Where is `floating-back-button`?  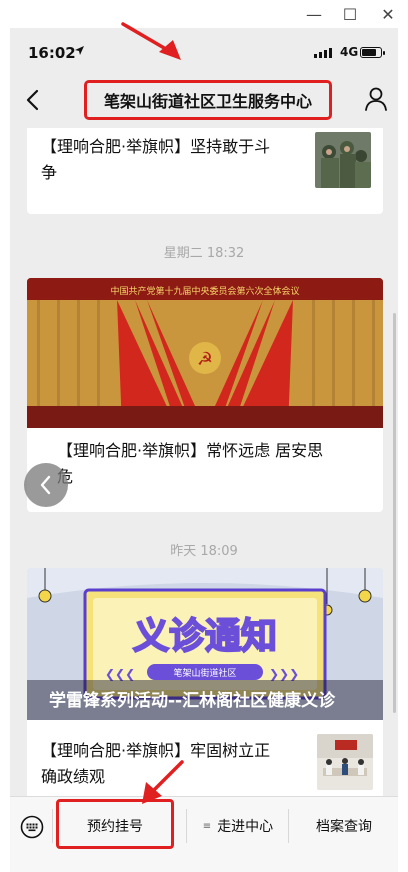 floating-back-button is located at coordinates (46, 485).